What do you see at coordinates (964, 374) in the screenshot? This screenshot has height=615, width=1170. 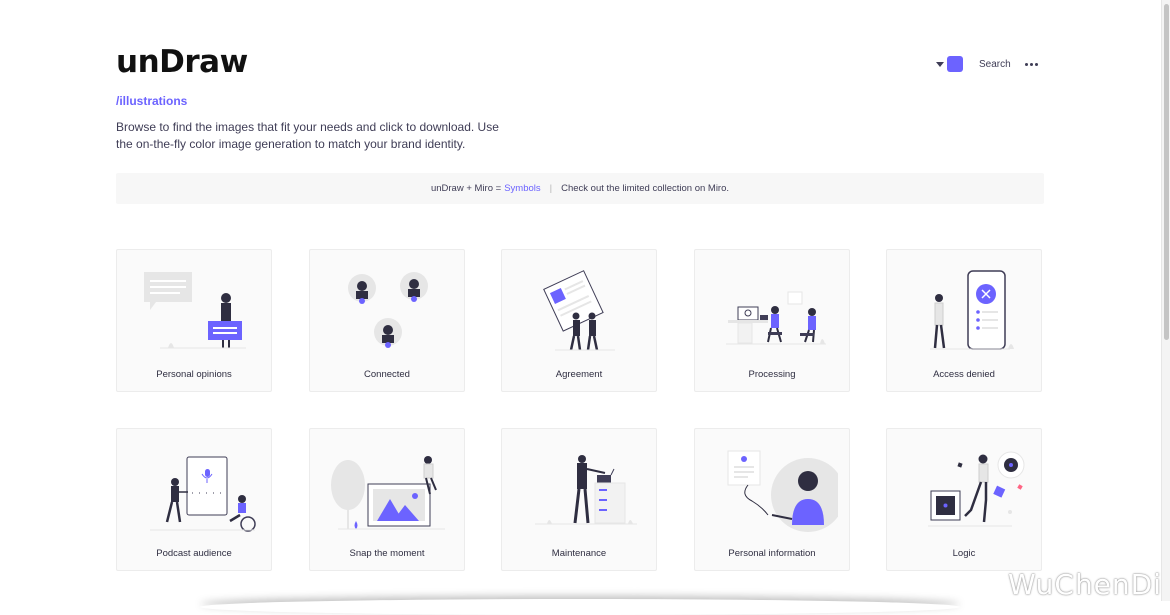 I see `card-label: Access denied` at bounding box center [964, 374].